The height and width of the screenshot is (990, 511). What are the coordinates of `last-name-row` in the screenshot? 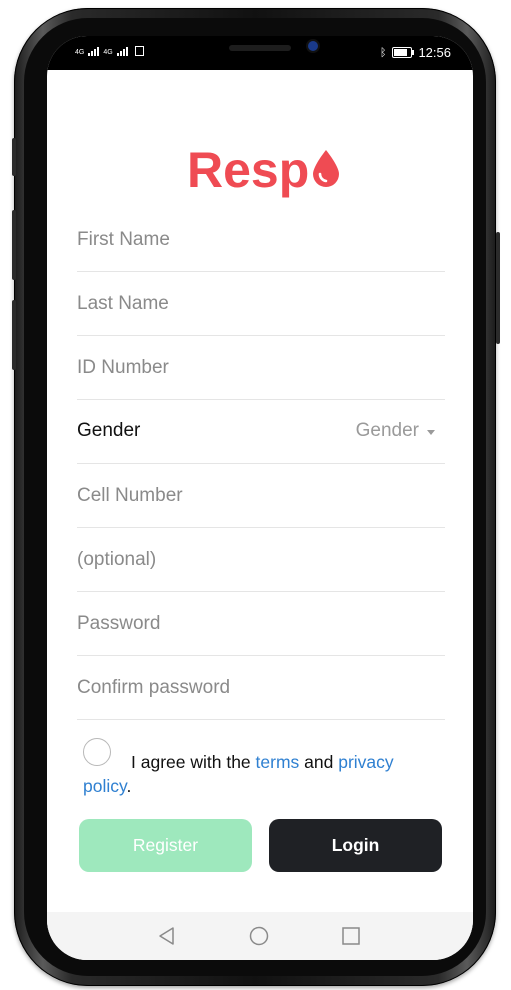 It's located at (261, 304).